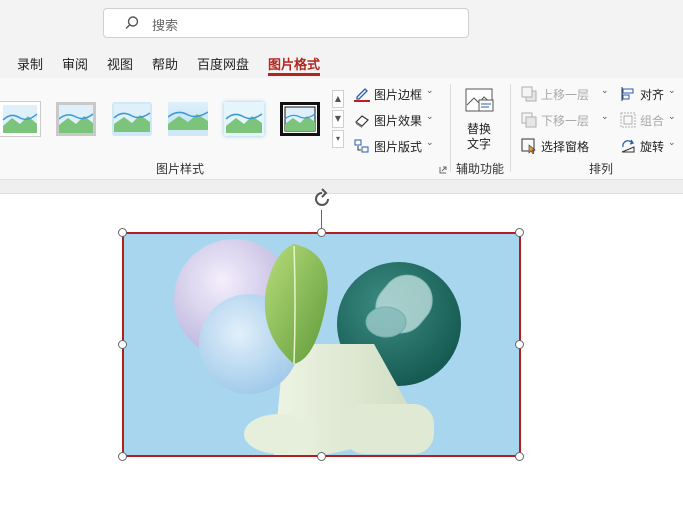 This screenshot has width=683, height=516. What do you see at coordinates (120, 63) in the screenshot?
I see `tab-view: 视图` at bounding box center [120, 63].